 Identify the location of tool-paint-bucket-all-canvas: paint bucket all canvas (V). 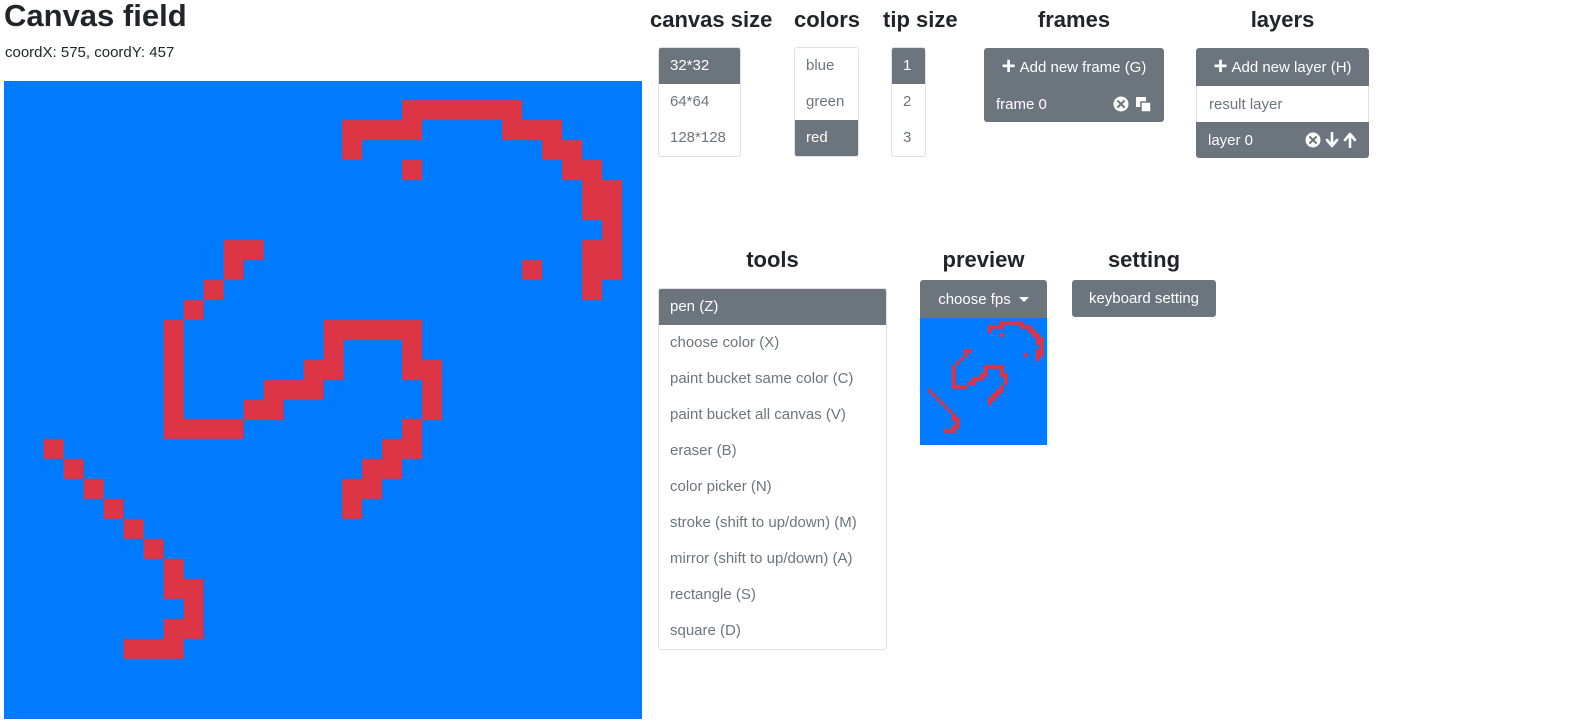
(772, 415).